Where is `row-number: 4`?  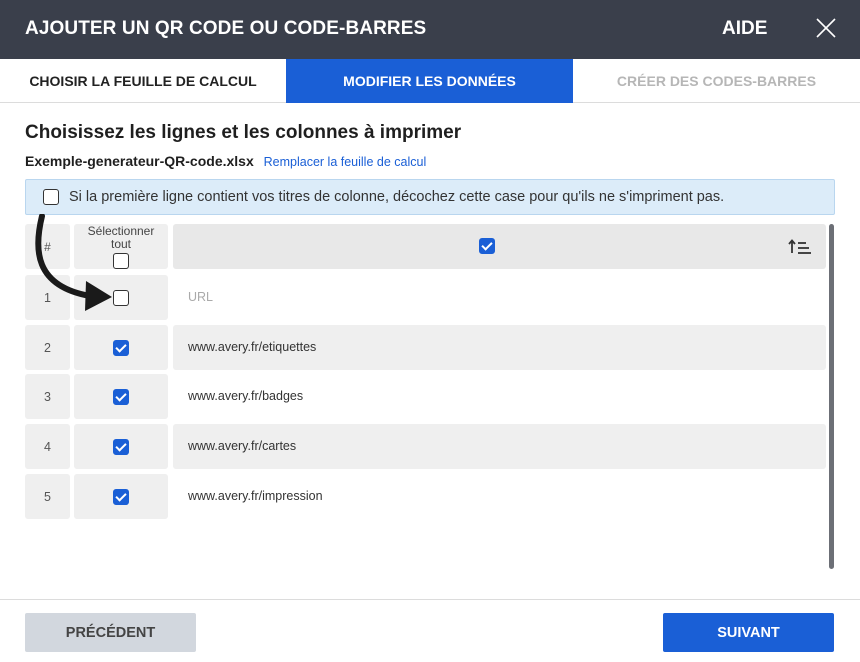 row-number: 4 is located at coordinates (47, 446).